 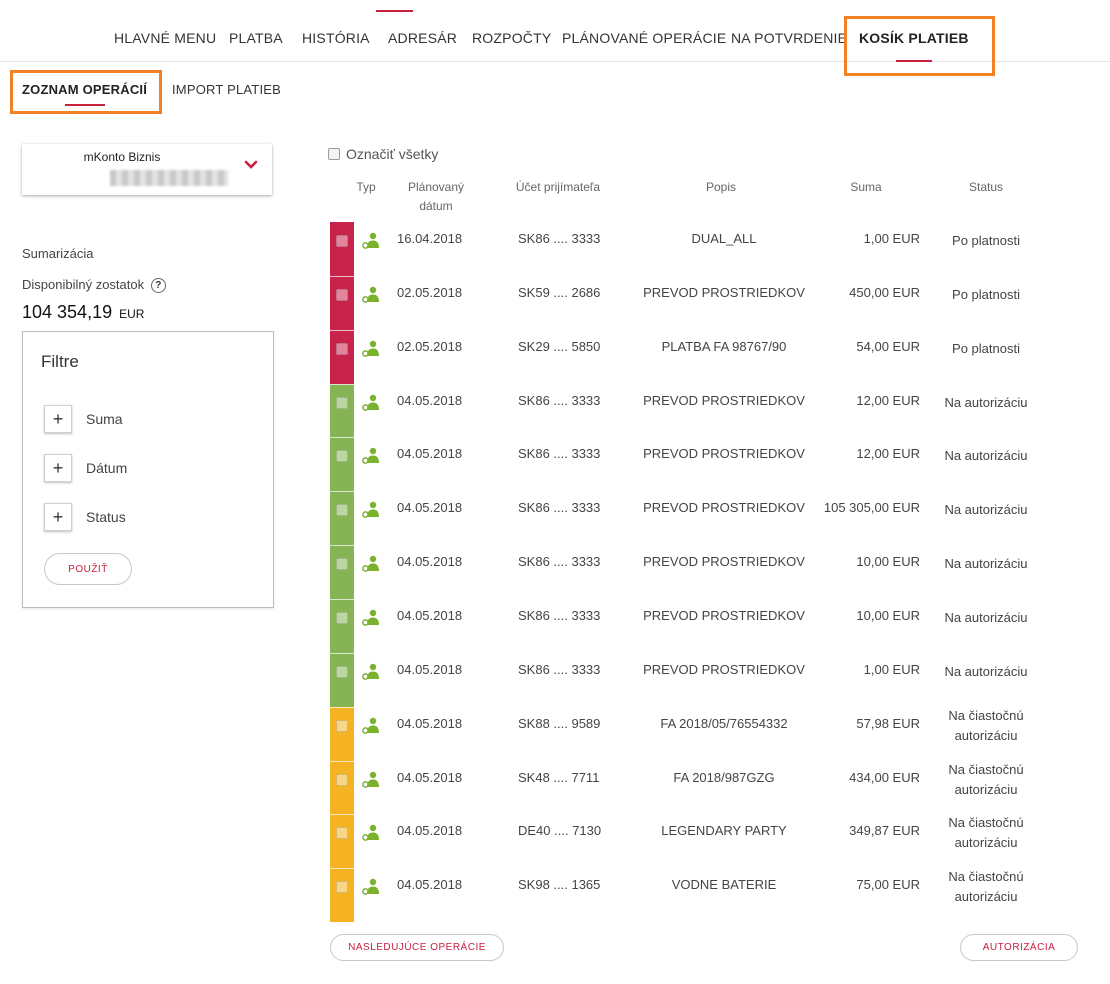 What do you see at coordinates (511, 38) in the screenshot?
I see `nav-item-budgets: ROZPOČTY` at bounding box center [511, 38].